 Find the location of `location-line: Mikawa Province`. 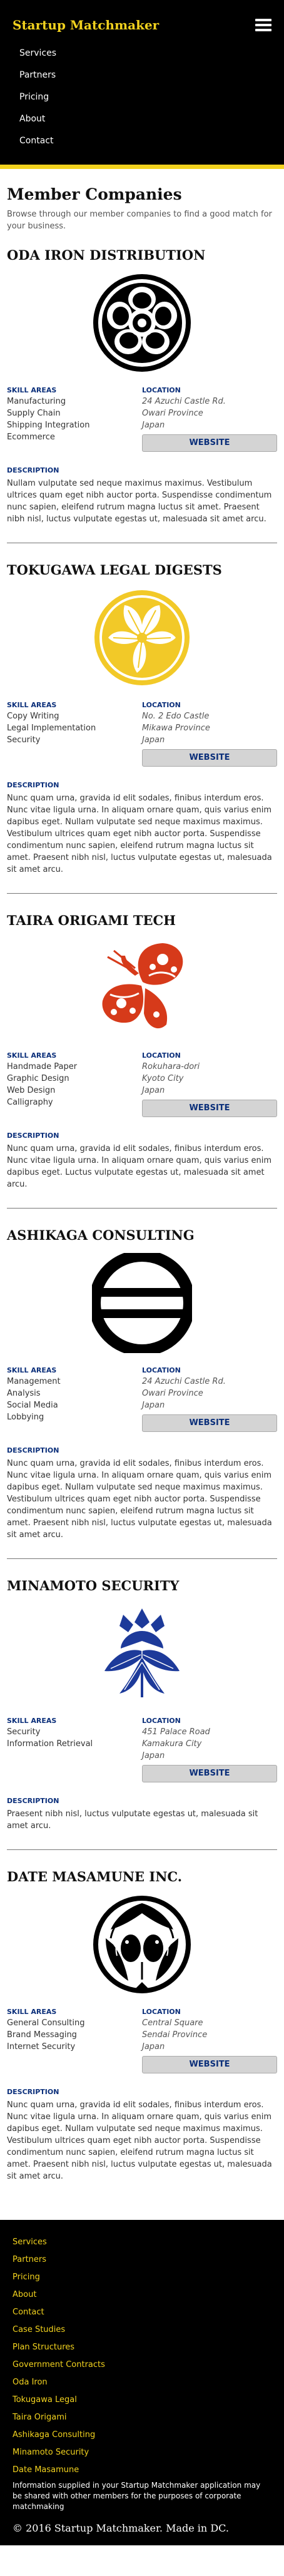

location-line: Mikawa Province is located at coordinates (176, 728).